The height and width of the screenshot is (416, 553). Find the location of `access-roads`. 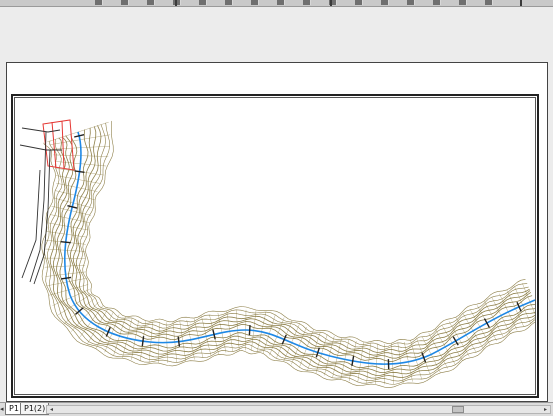

access-roads is located at coordinates (41, 206).